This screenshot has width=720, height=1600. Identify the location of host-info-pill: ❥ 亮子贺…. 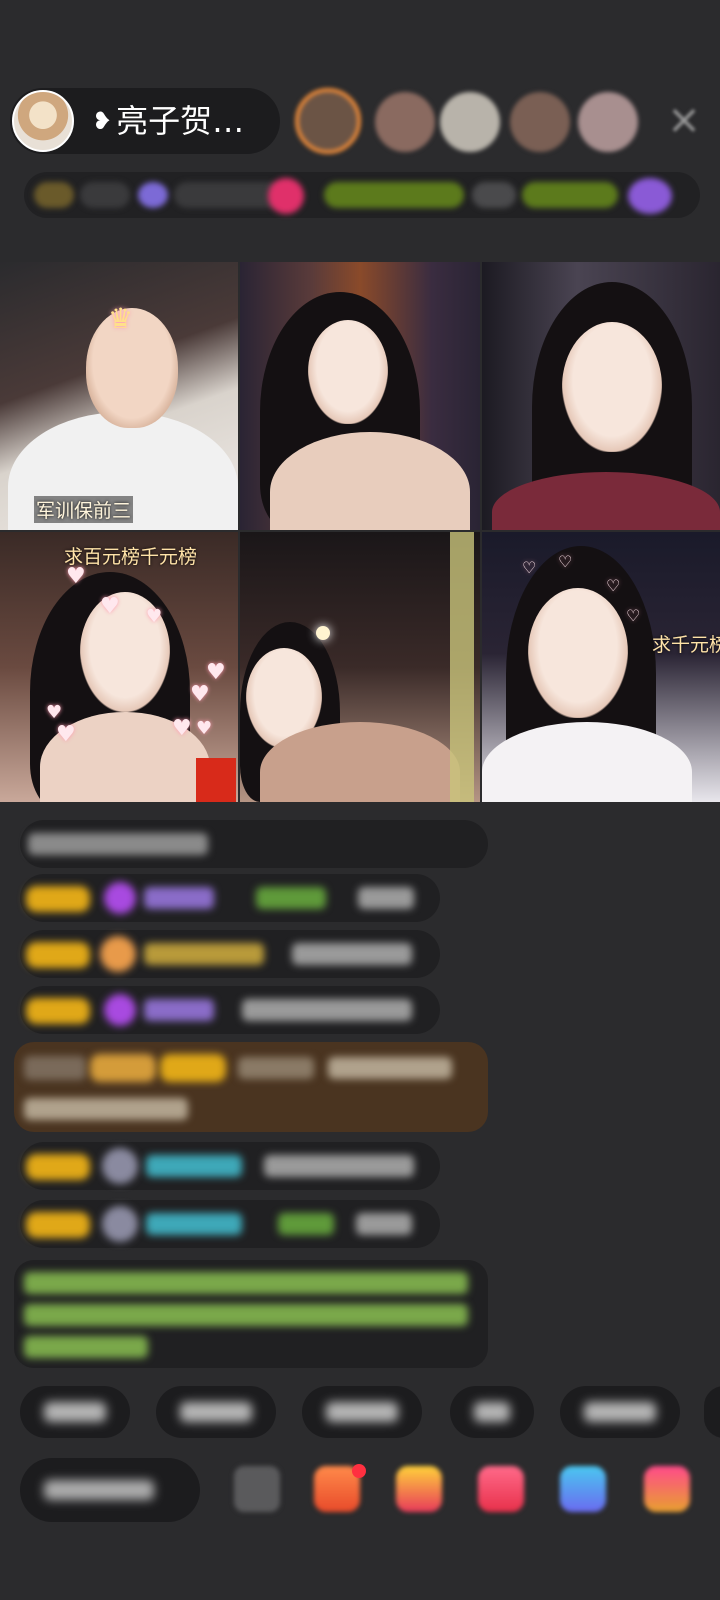
(145, 121).